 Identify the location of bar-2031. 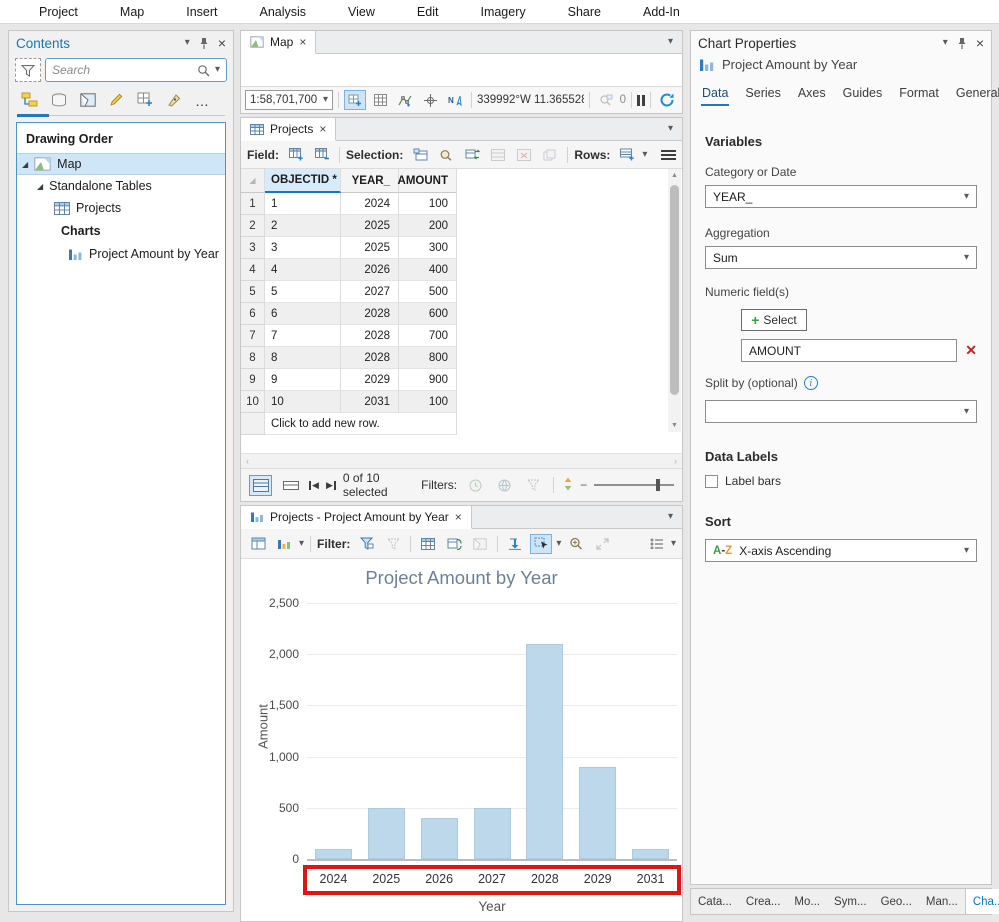
(651, 853).